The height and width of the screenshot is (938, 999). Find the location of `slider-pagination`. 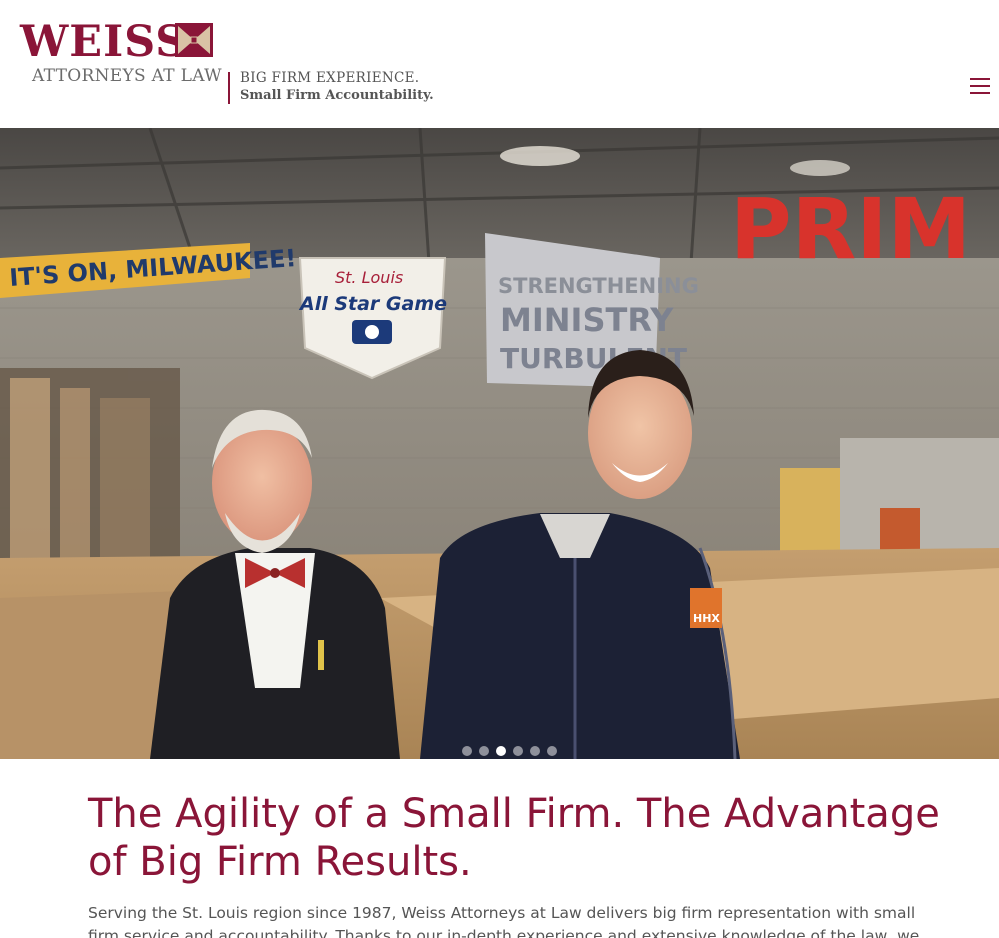

slider-pagination is located at coordinates (509, 751).